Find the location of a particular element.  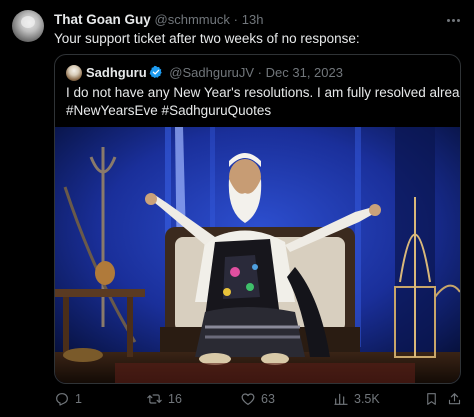

views-chart-icon is located at coordinates (341, 399).